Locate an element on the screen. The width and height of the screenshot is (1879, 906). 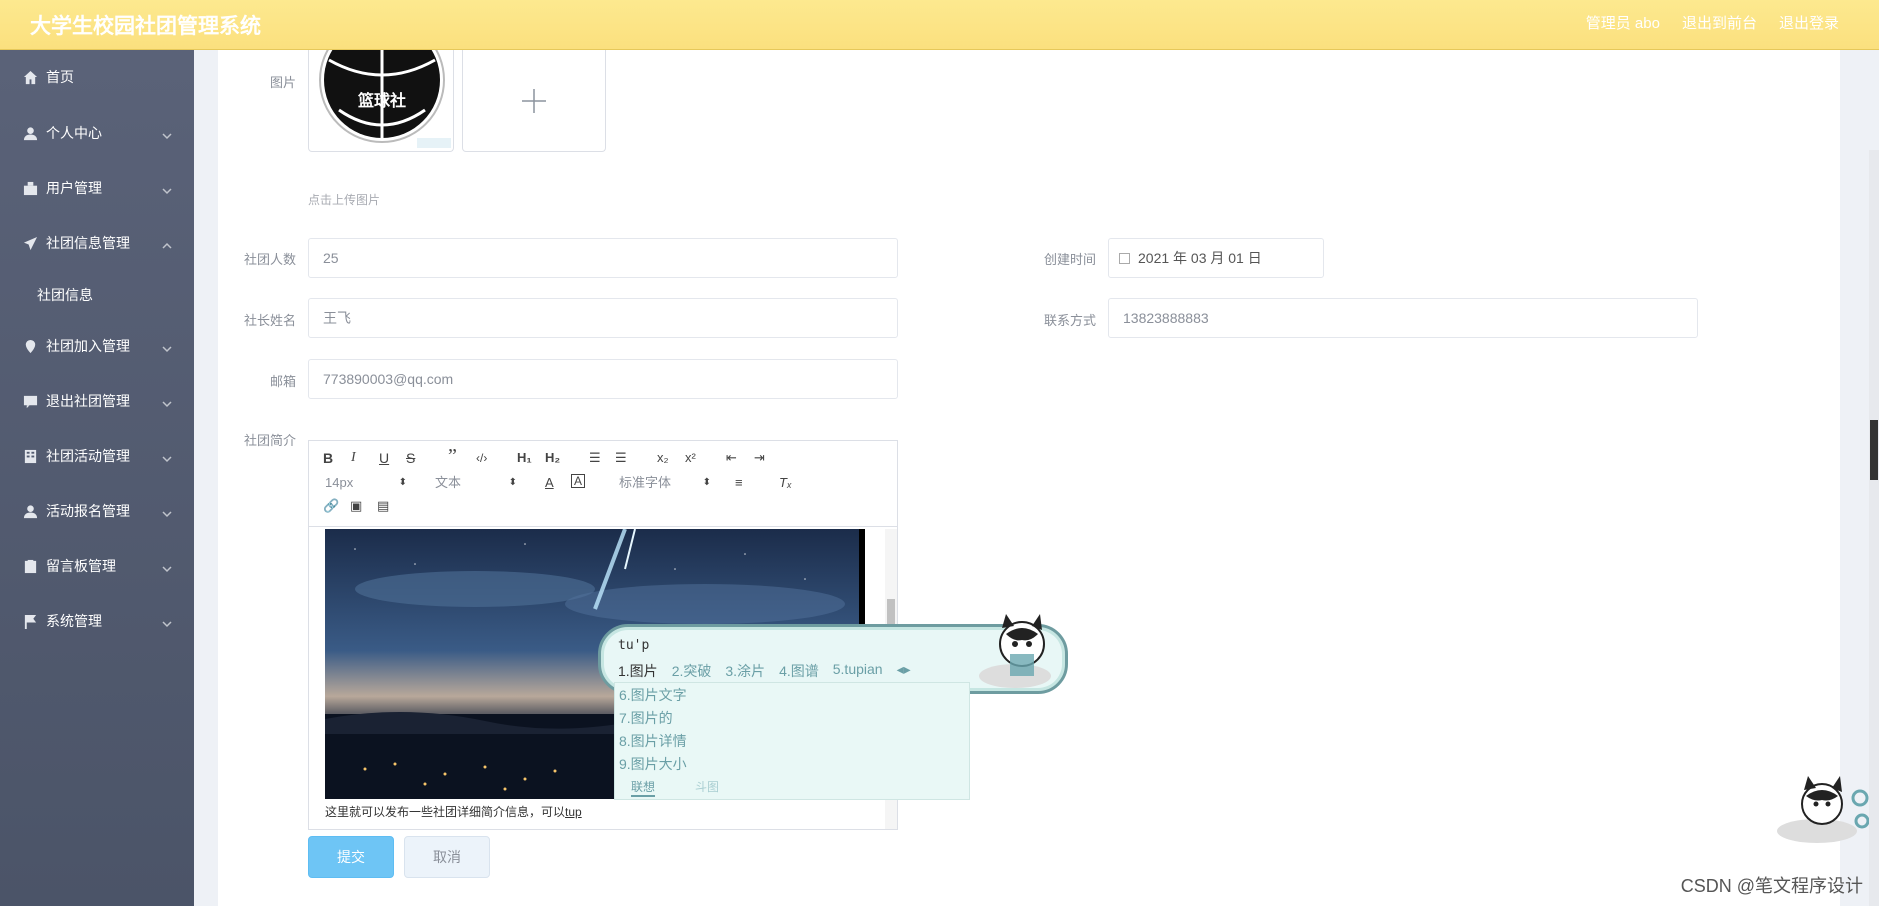
sidebar-subitem-label: 社团信息 is located at coordinates (65, 295).